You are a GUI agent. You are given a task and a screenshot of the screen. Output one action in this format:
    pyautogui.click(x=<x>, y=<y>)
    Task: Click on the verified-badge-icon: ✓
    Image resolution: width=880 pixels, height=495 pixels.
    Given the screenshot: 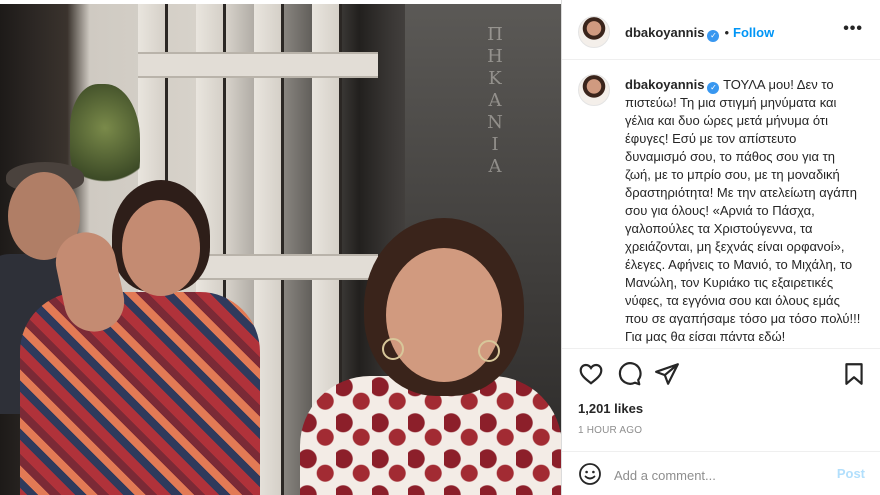 What is the action you would take?
    pyautogui.click(x=713, y=36)
    